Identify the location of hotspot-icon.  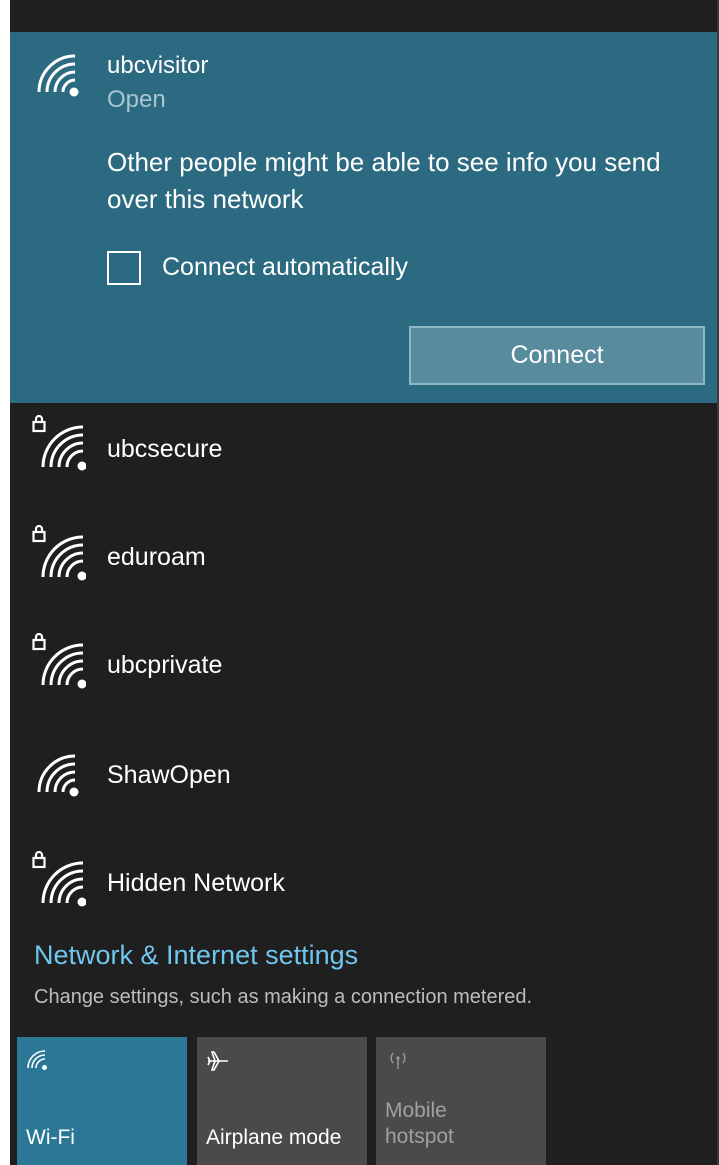
(398, 1062).